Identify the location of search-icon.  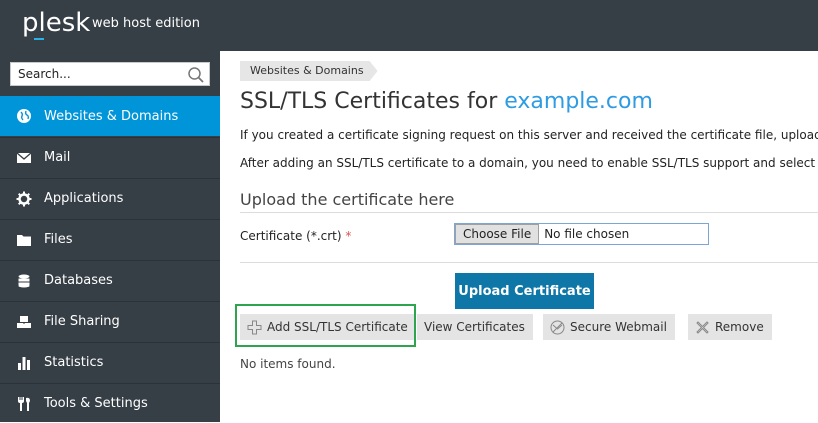
(196, 75).